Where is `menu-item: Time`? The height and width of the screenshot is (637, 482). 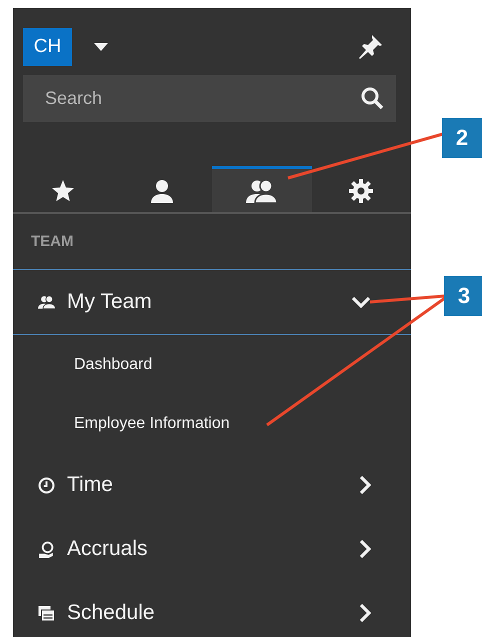
menu-item: Time is located at coordinates (212, 485).